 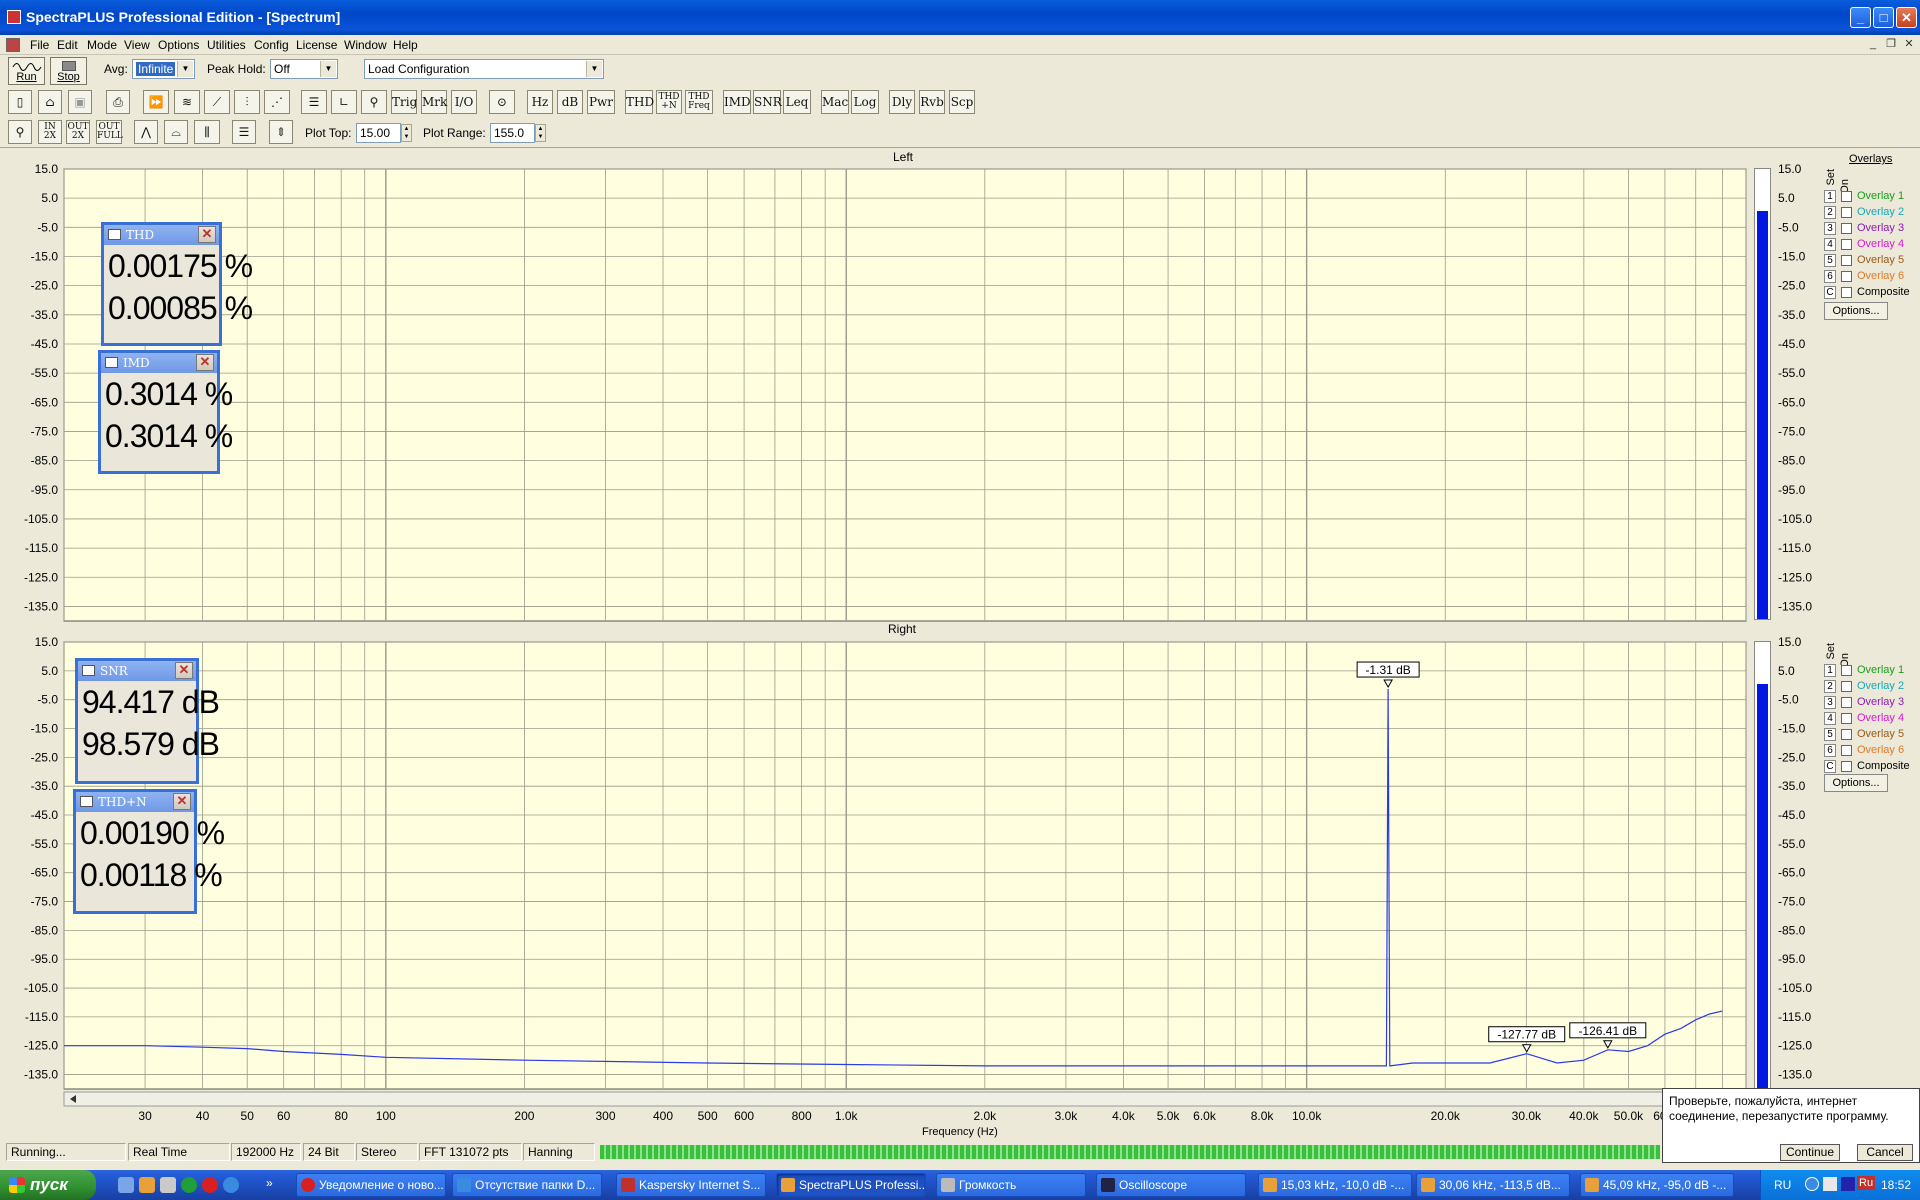 I want to click on spin-arrows-icon: ▲ ▼, so click(x=406, y=133).